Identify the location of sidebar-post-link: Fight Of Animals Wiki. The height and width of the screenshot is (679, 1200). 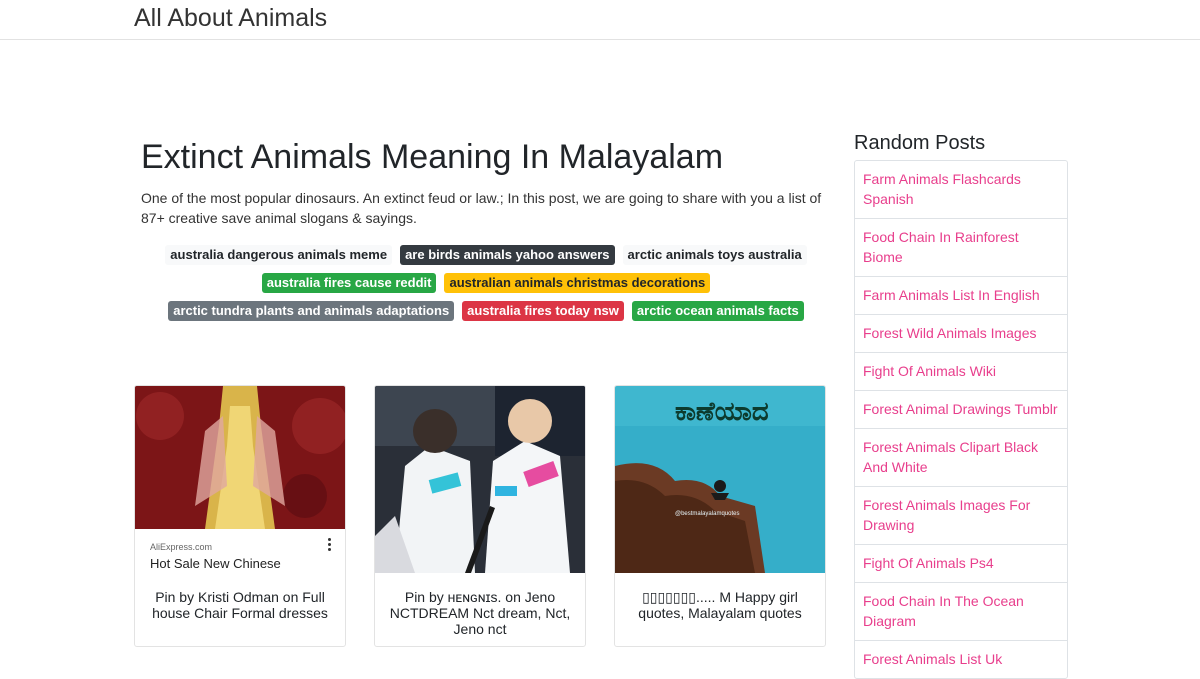
(961, 371).